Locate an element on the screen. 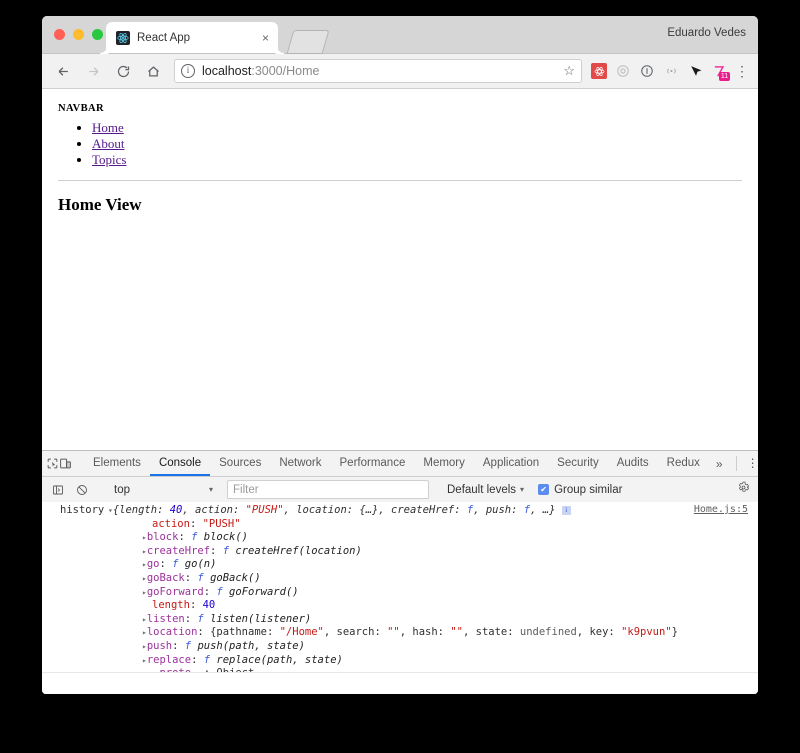 The image size is (800, 753). tab-performance: Performance is located at coordinates (373, 463).